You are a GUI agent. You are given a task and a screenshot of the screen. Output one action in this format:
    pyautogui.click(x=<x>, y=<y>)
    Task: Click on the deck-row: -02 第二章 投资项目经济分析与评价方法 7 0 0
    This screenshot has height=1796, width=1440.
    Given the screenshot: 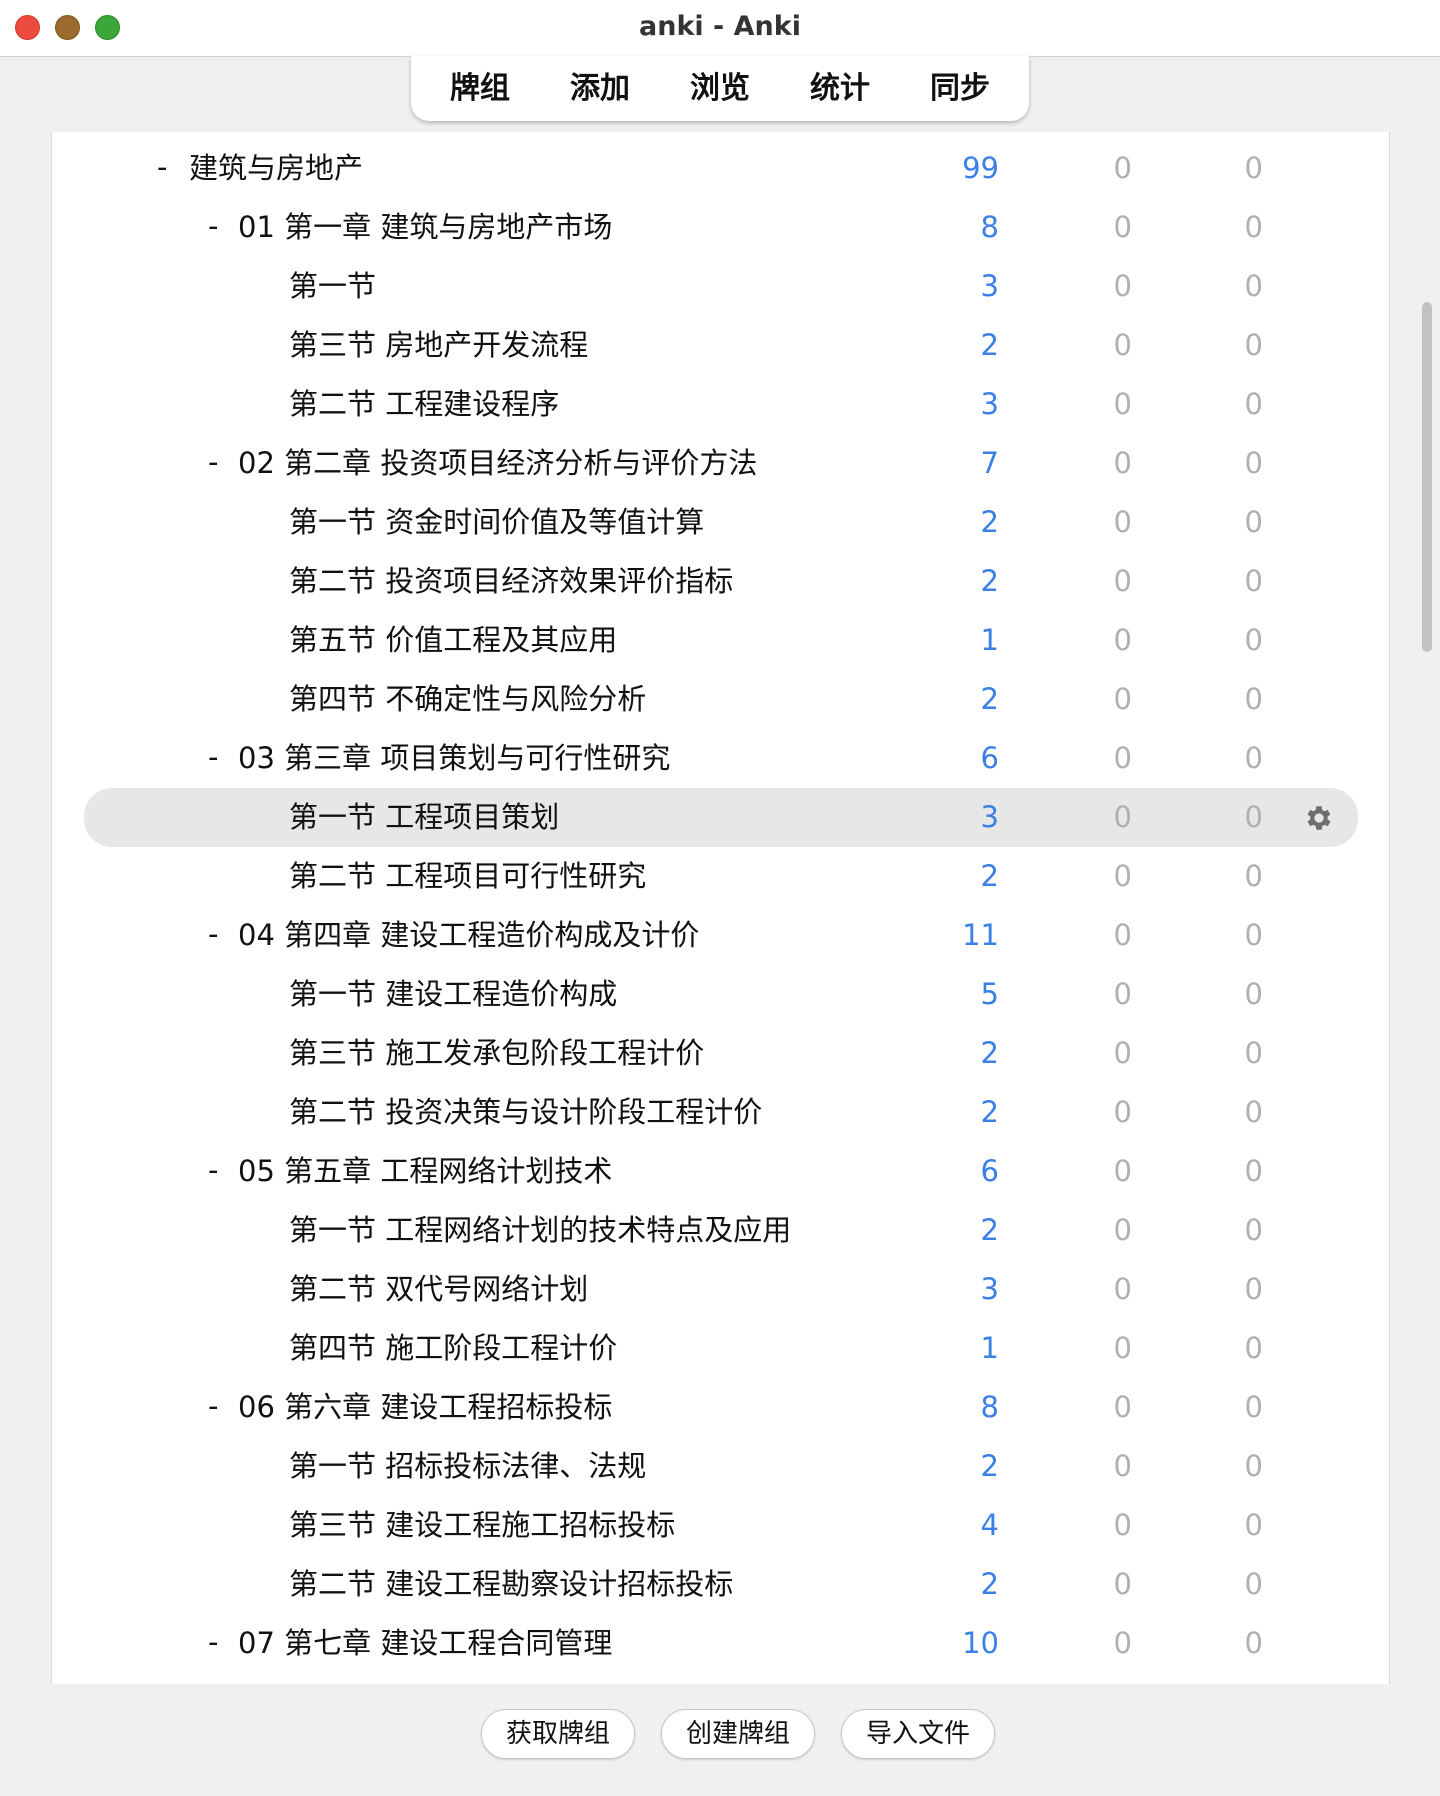 What is the action you would take?
    pyautogui.click(x=720, y=463)
    